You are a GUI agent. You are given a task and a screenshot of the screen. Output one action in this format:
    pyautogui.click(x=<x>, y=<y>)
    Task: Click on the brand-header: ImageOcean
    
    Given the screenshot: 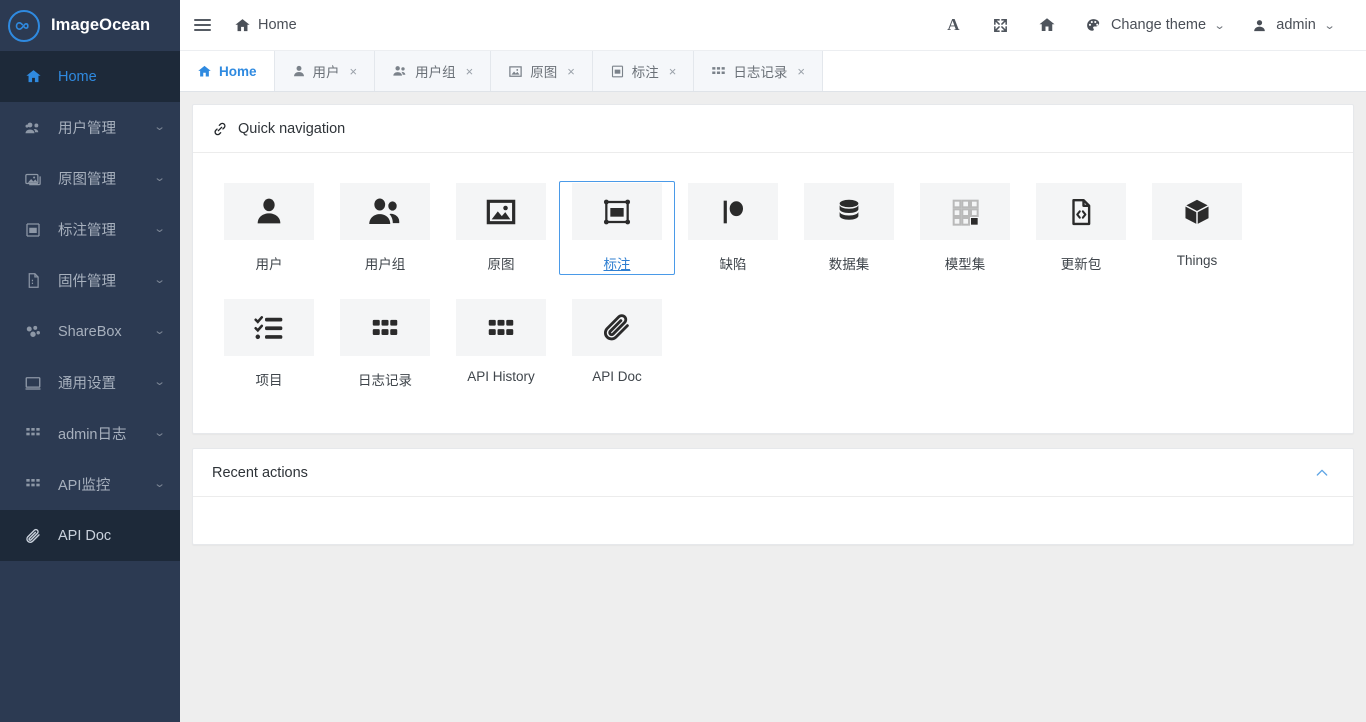 What is the action you would take?
    pyautogui.click(x=90, y=25)
    